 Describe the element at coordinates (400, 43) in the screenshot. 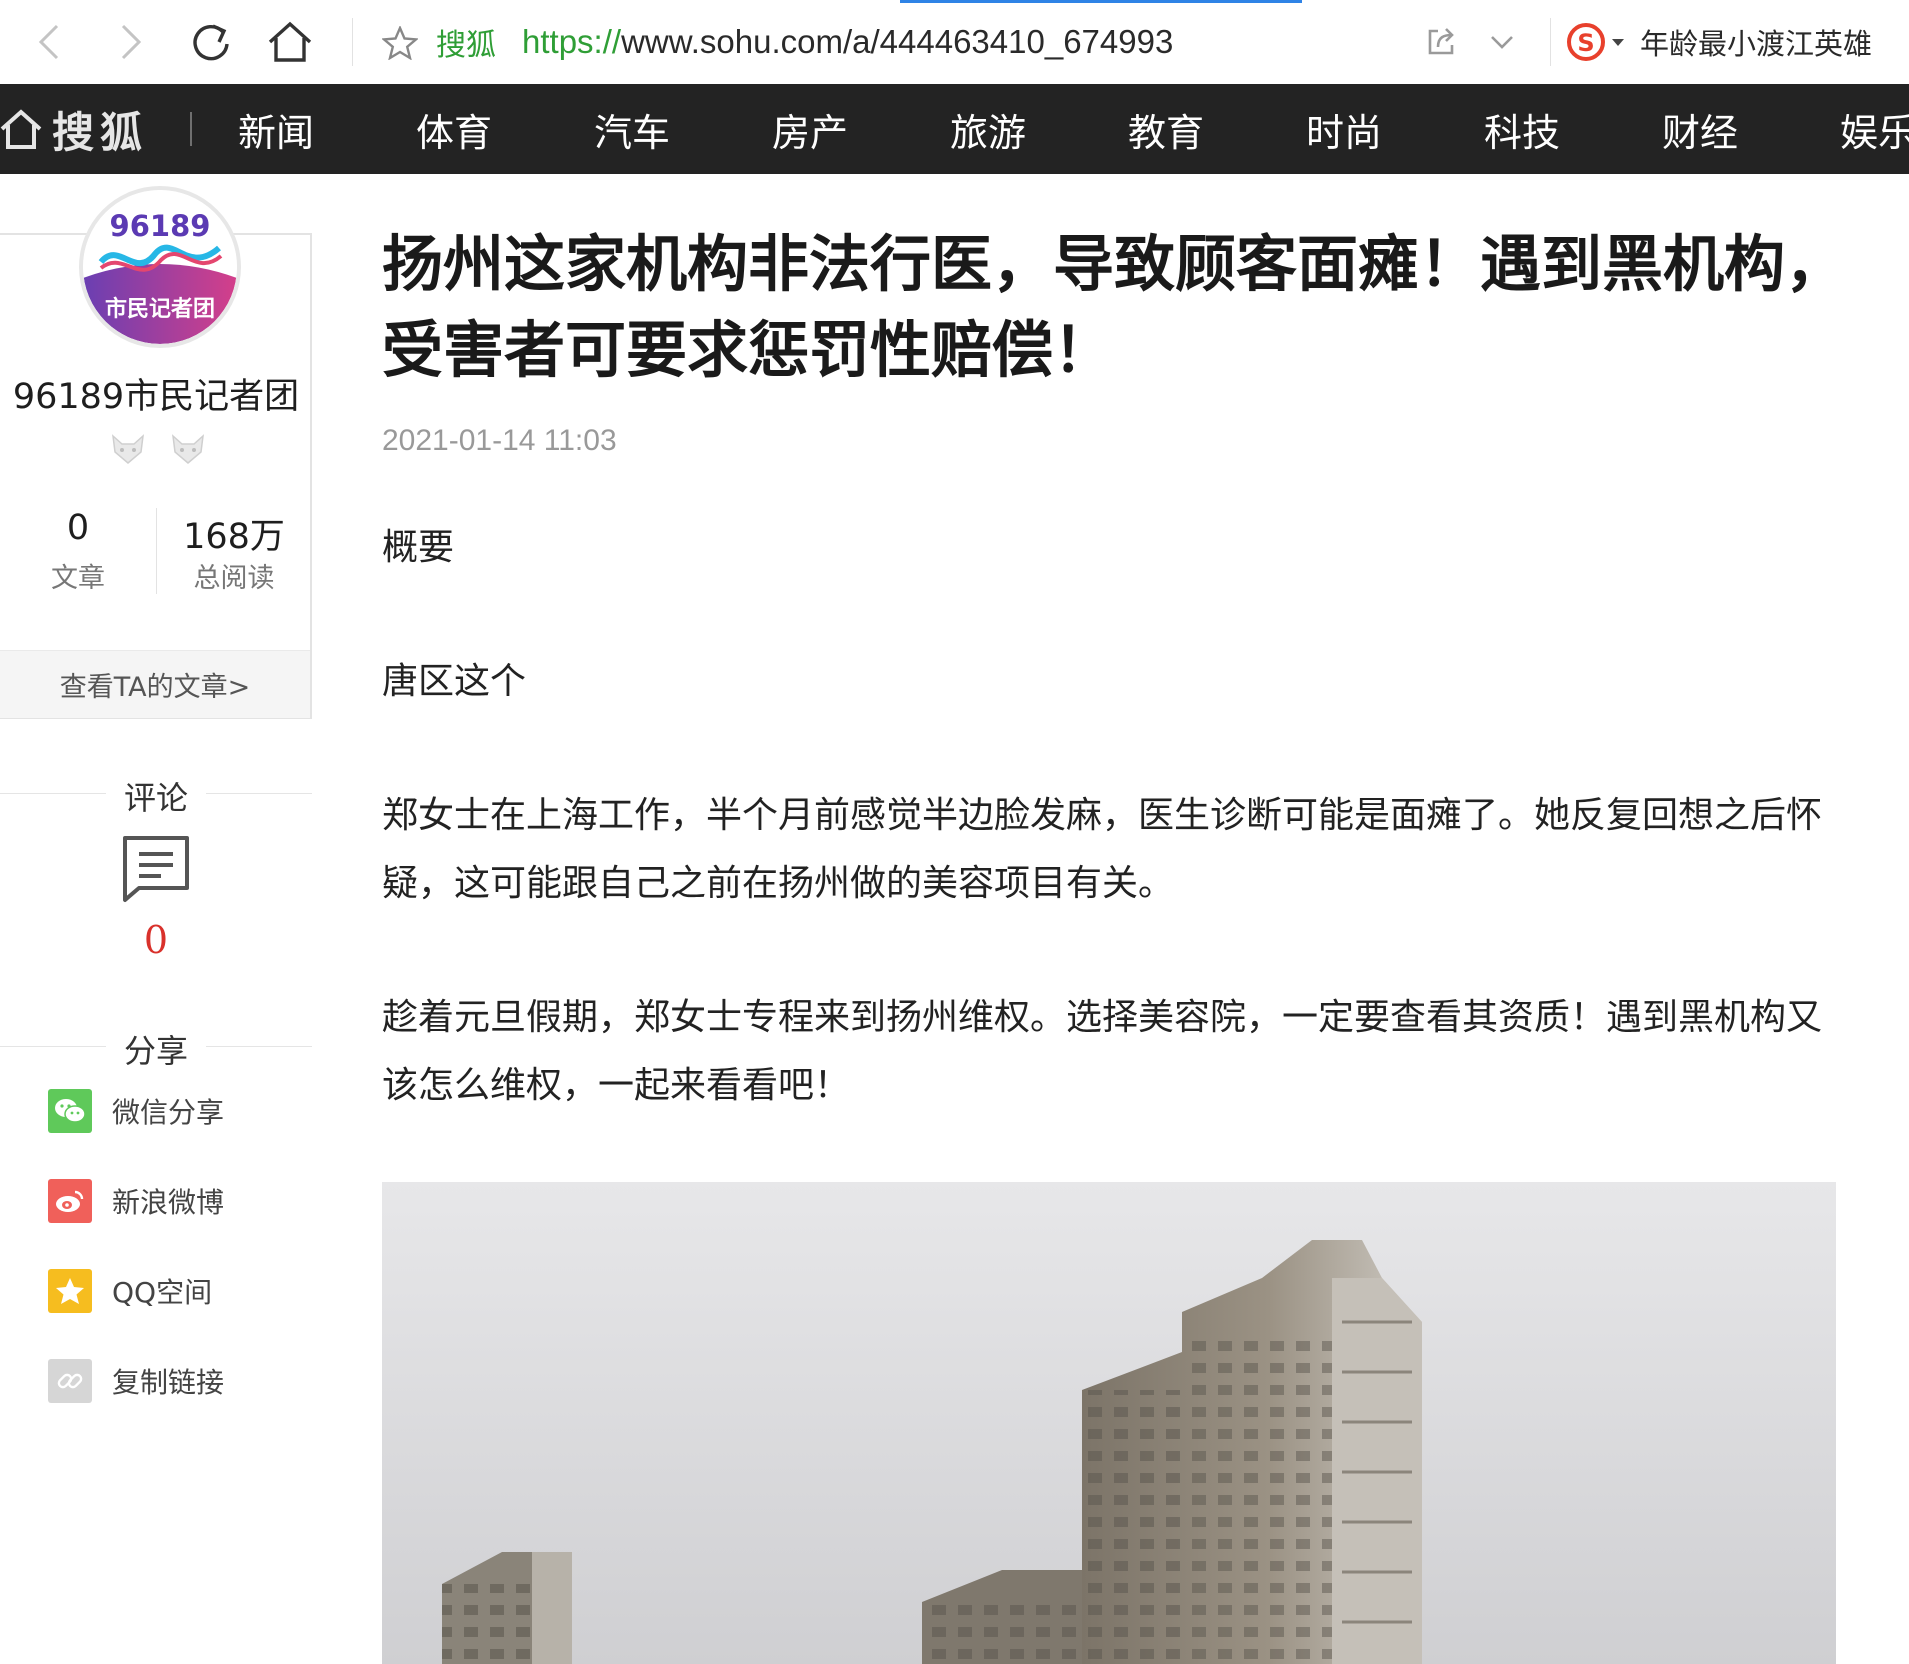

I see `bookmark-star-icon` at that location.